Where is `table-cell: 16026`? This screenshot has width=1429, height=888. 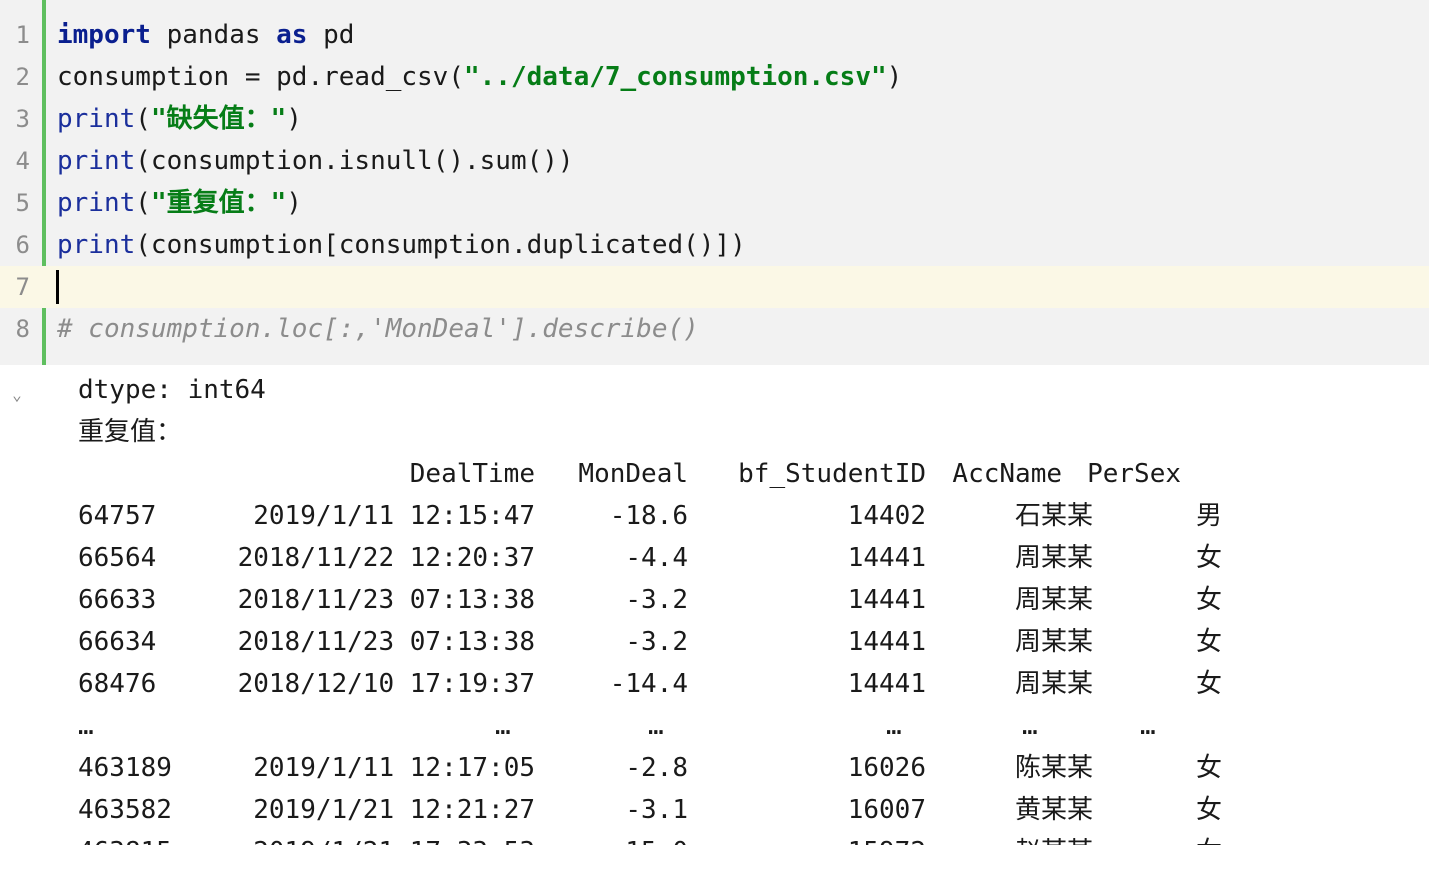
table-cell: 16026 is located at coordinates (886, 768).